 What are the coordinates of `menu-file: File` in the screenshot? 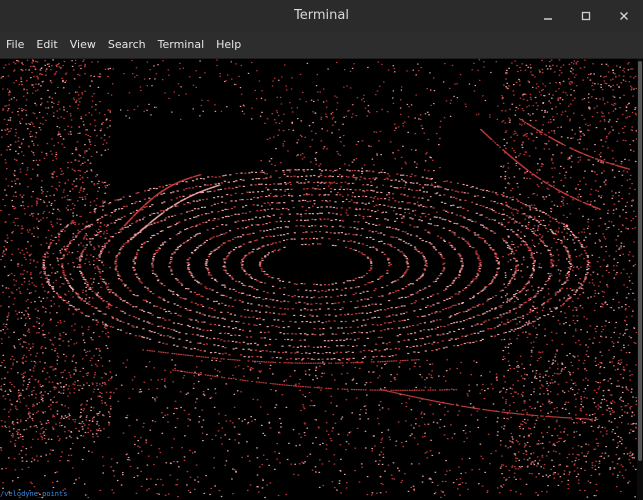 It's located at (15, 45).